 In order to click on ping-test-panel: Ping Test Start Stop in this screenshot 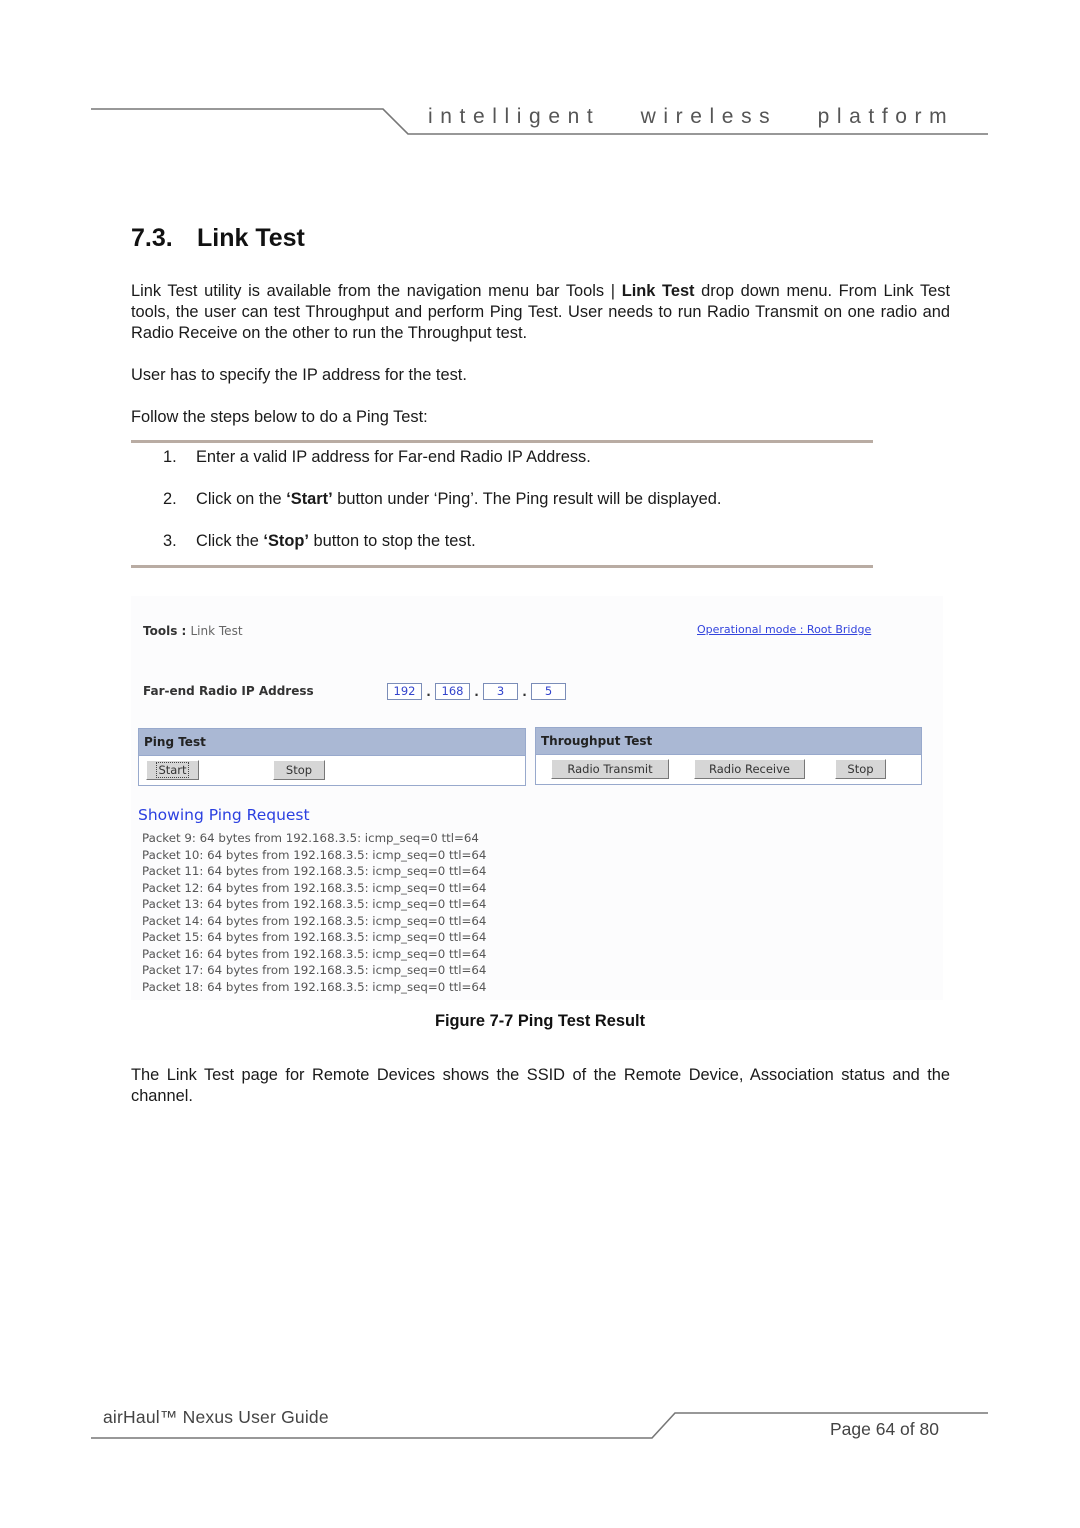, I will do `click(332, 757)`.